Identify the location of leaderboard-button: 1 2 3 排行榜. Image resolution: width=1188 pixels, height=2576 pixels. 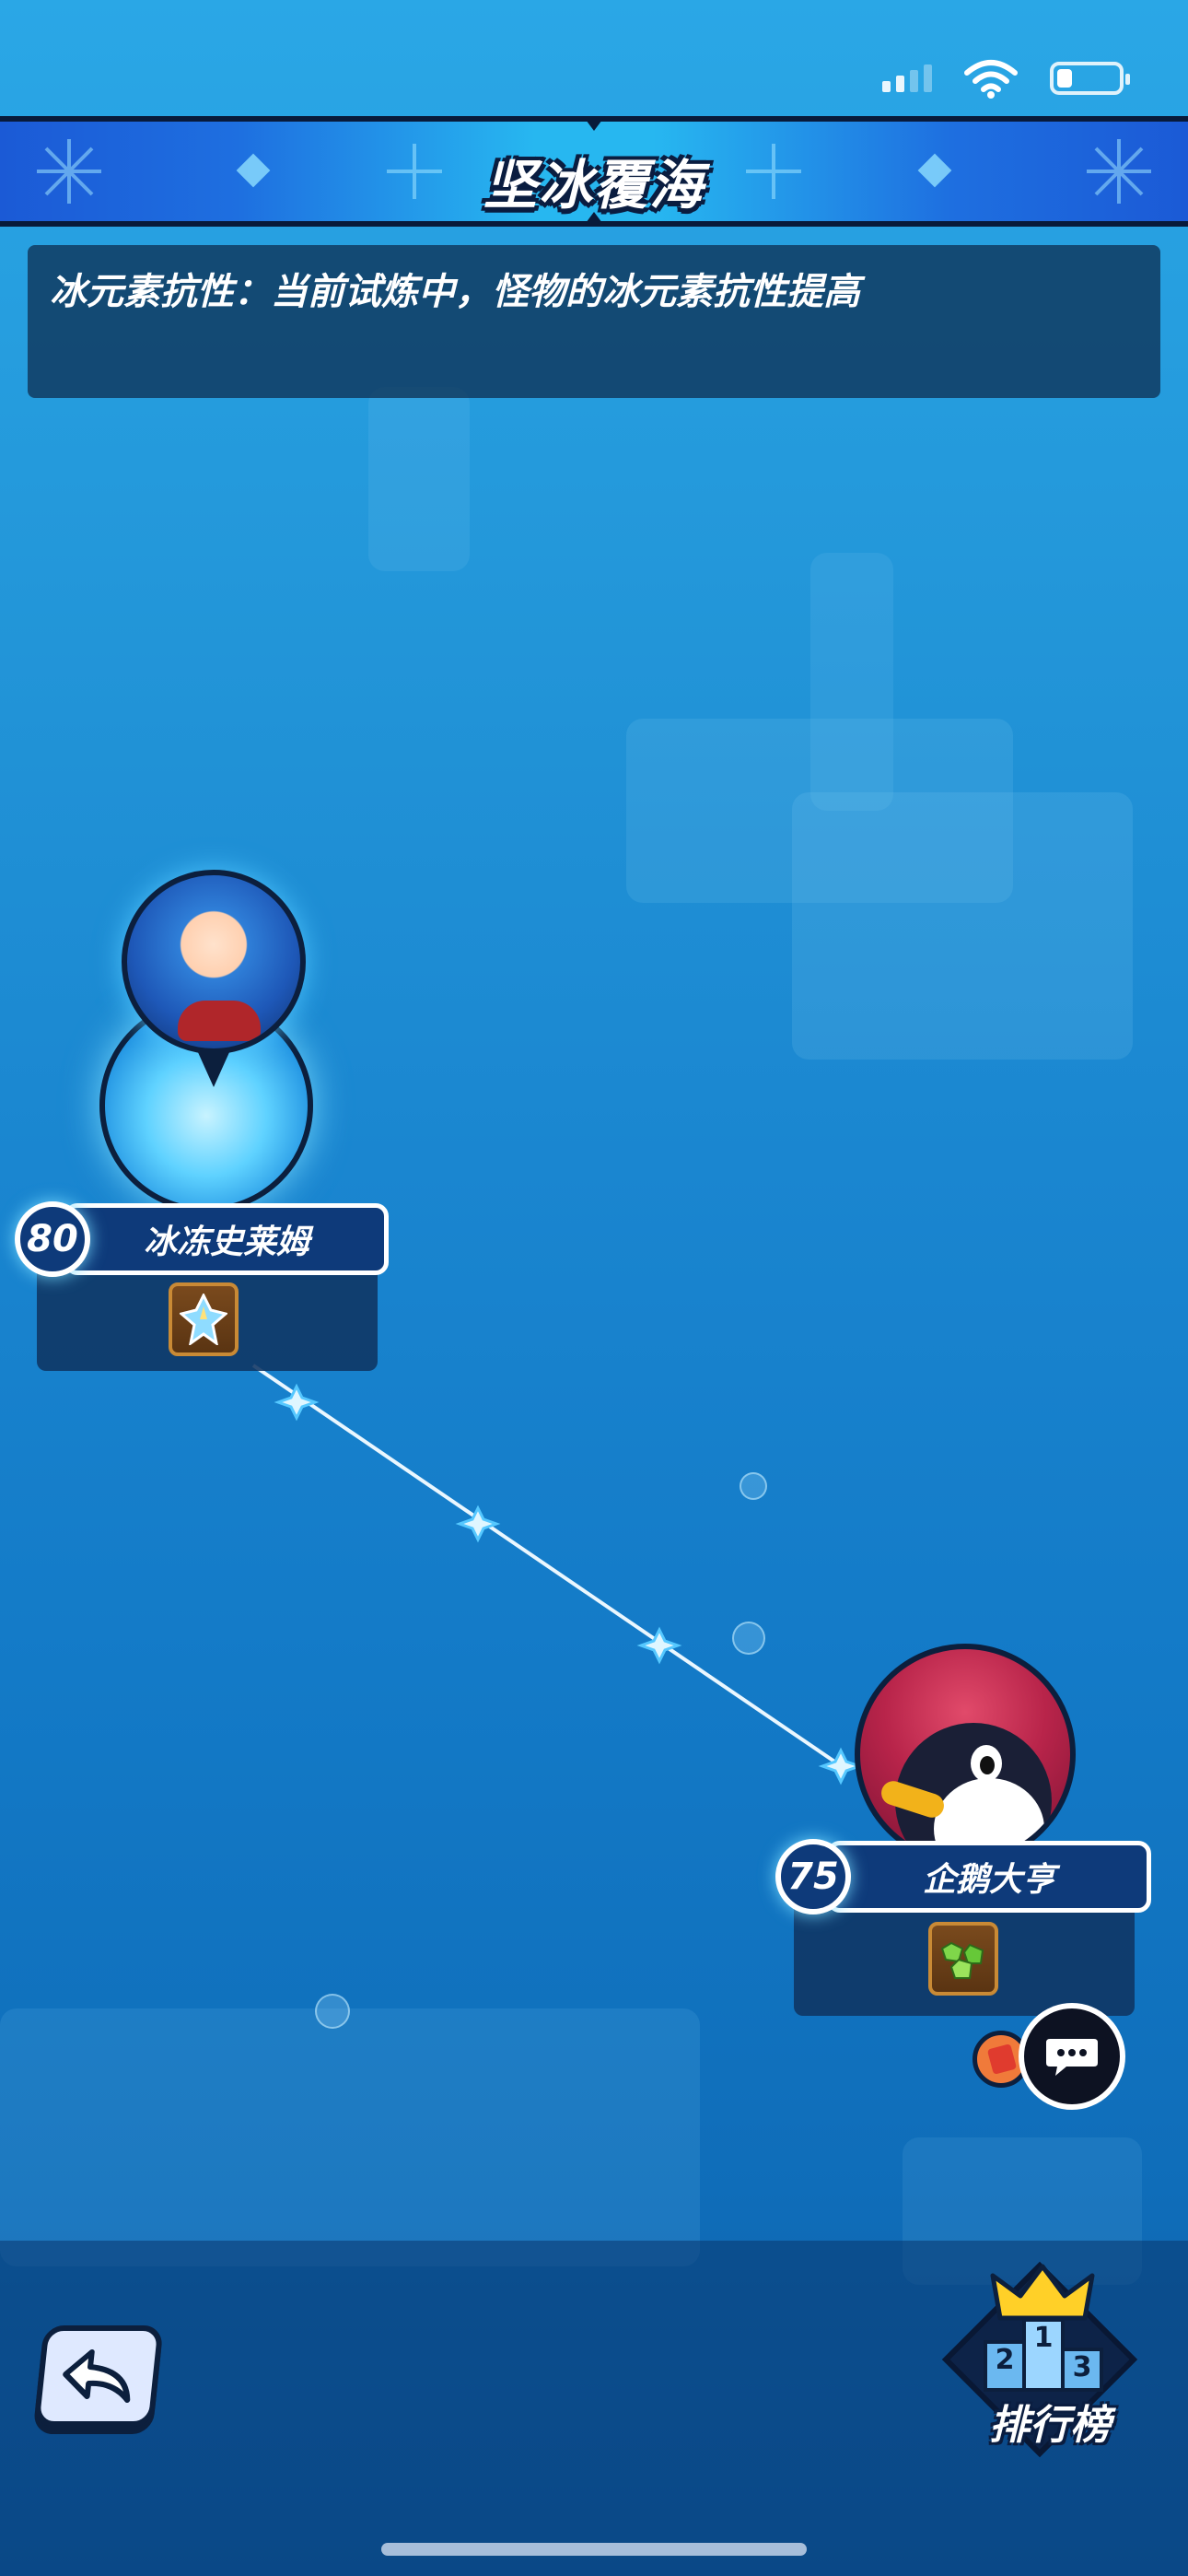
(1042, 2358).